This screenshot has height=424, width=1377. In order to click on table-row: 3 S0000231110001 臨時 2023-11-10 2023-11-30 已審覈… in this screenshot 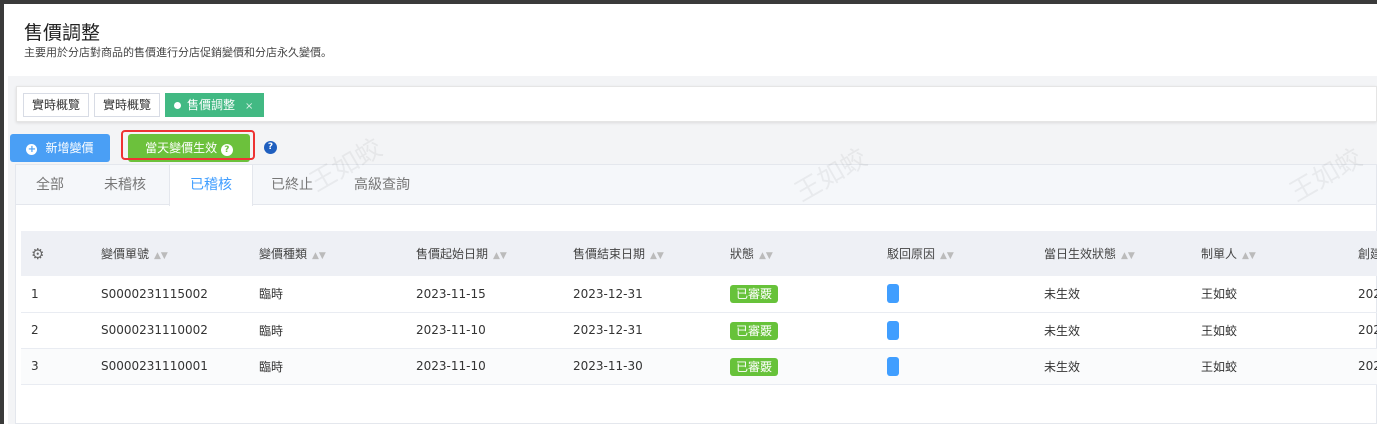, I will do `click(699, 366)`.